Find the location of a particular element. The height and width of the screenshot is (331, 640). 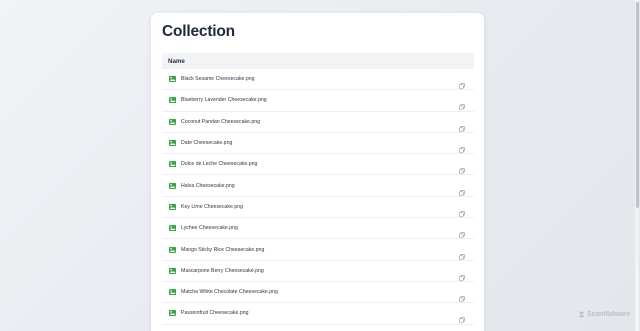

file-name: Passionfruit Cheesecake.png is located at coordinates (215, 313).